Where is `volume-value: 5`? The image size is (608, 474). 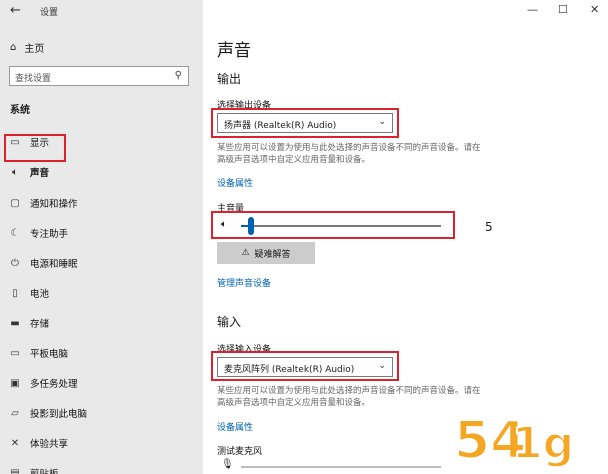 volume-value: 5 is located at coordinates (489, 227).